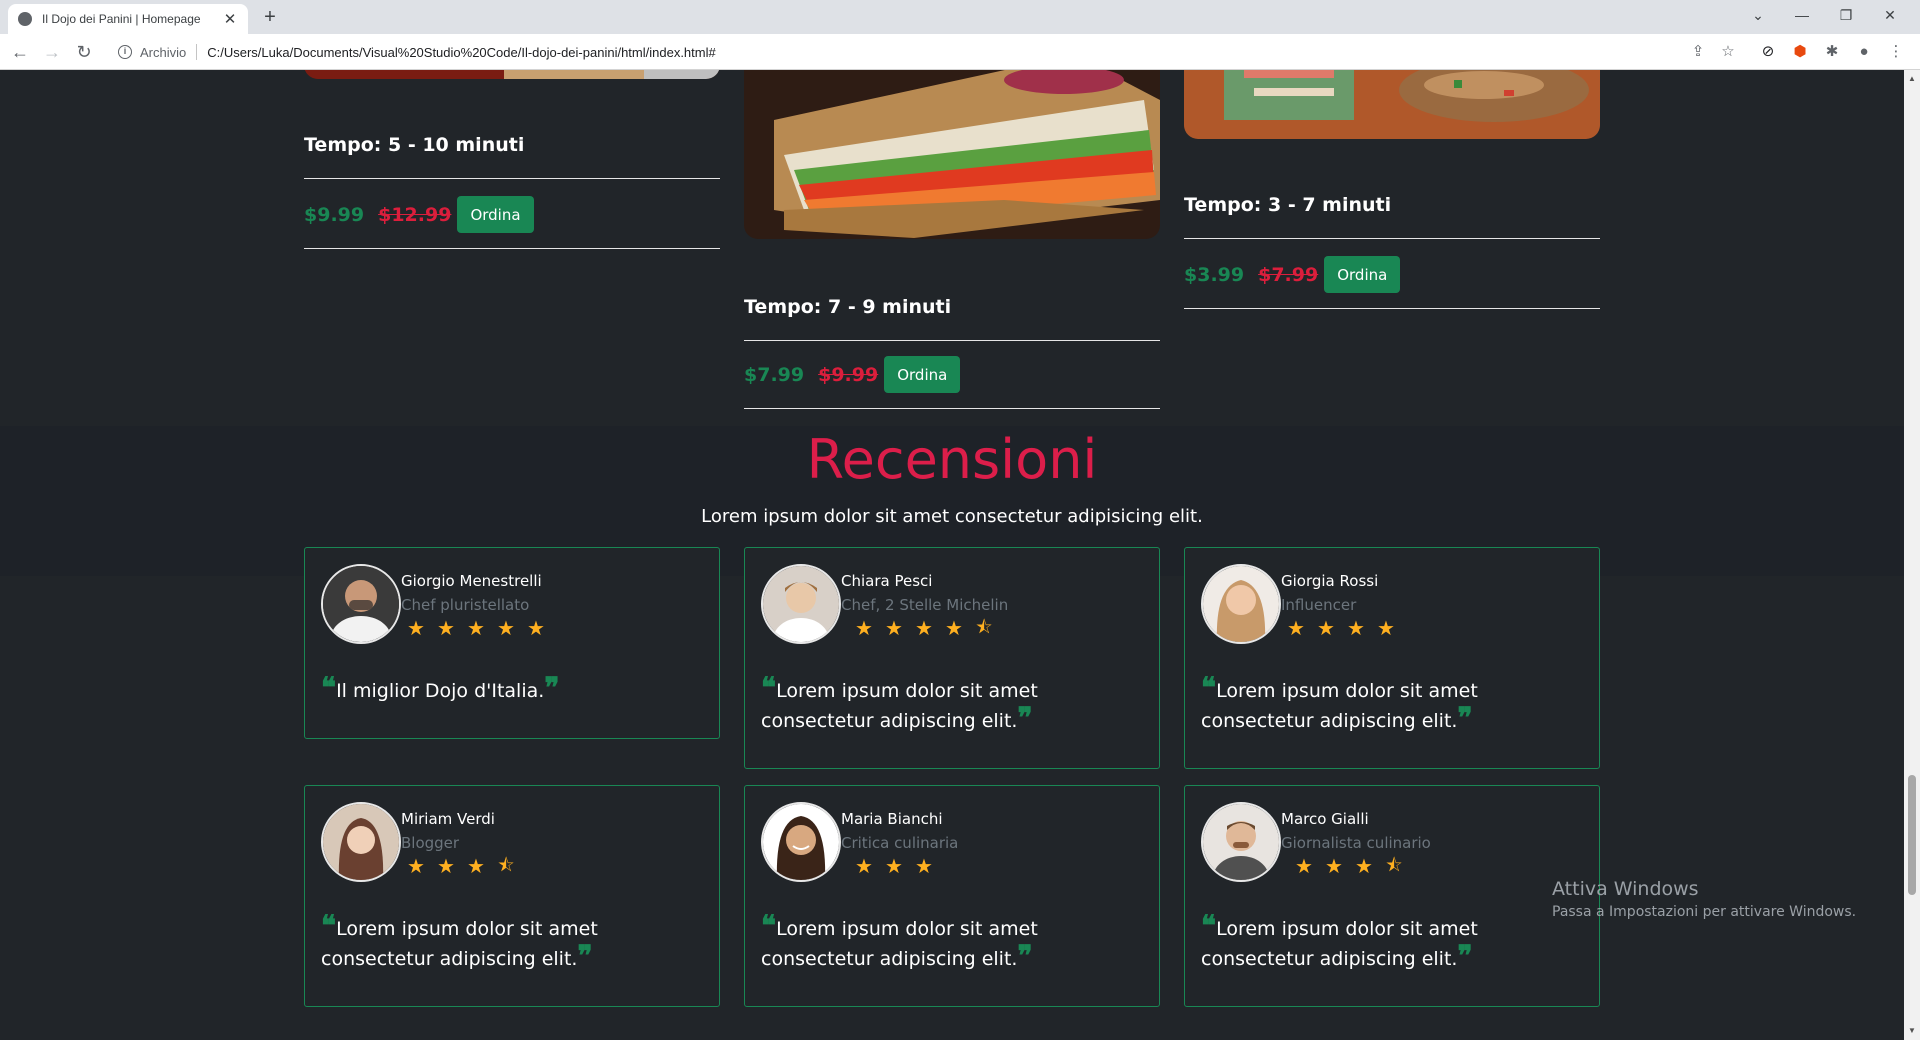  Describe the element at coordinates (1758, 15) in the screenshot. I see `tab-search-icon: ⌄` at that location.